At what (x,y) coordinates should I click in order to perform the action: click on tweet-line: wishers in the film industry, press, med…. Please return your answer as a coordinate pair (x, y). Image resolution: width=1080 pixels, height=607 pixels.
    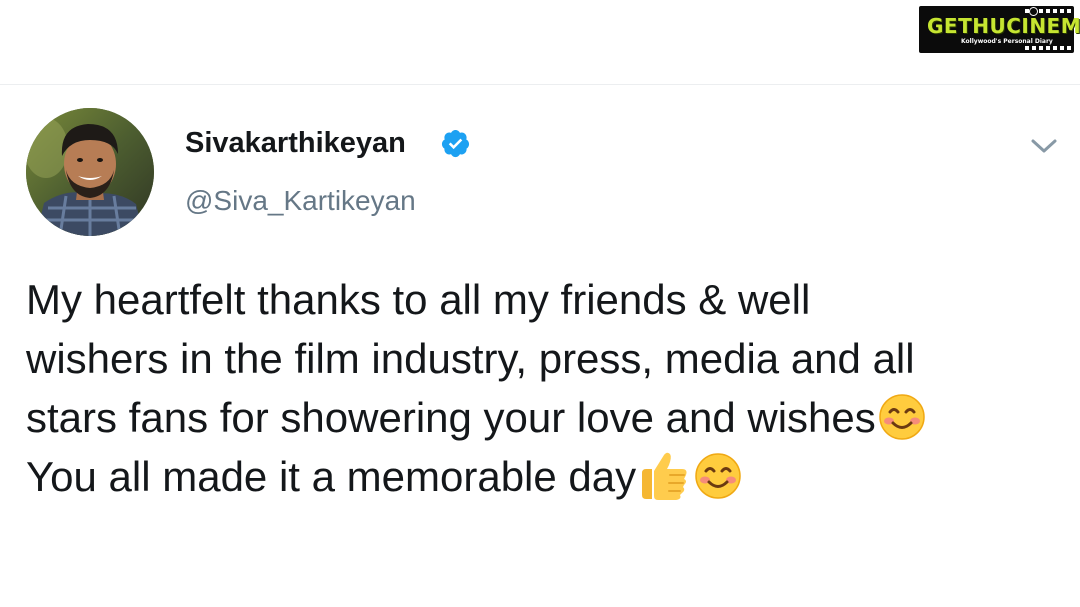
    Looking at the image, I should click on (470, 358).